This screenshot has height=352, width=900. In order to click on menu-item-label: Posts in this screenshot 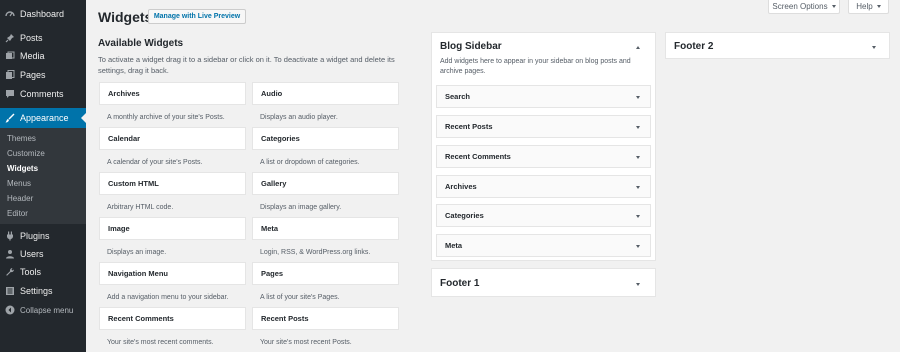, I will do `click(31, 38)`.